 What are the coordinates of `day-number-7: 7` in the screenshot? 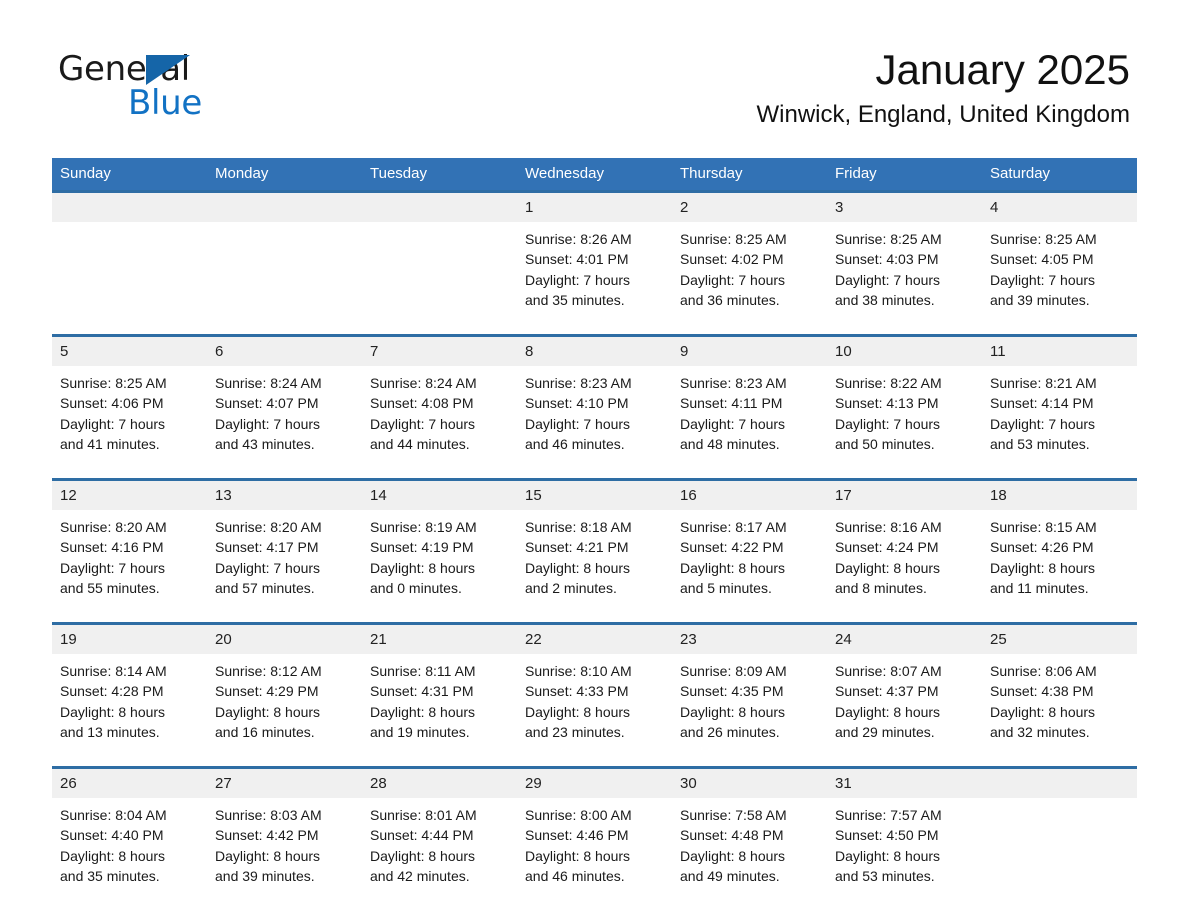 It's located at (439, 350).